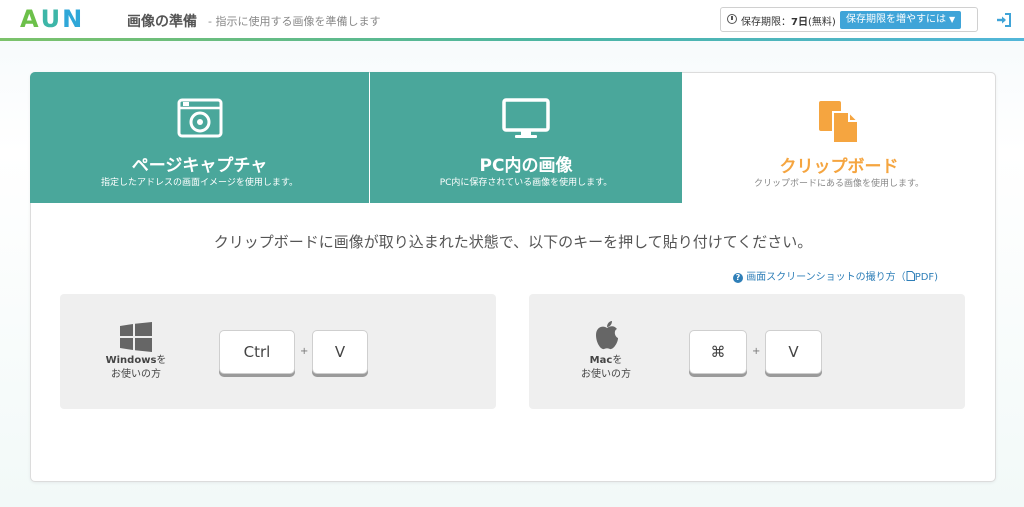 The height and width of the screenshot is (507, 1024). Describe the element at coordinates (29, 19) in the screenshot. I see `logo-letter-a: A` at that location.